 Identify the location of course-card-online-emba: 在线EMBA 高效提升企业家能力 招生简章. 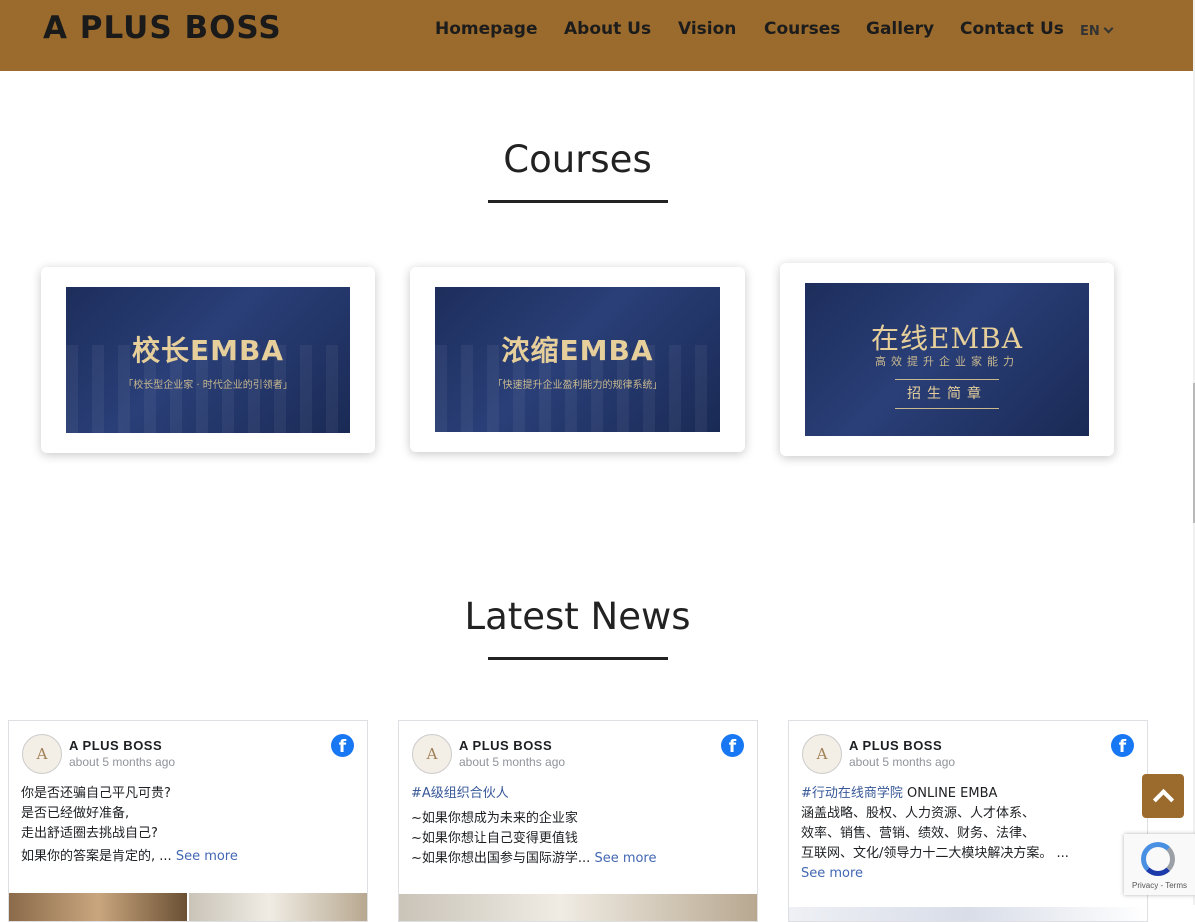
(947, 359).